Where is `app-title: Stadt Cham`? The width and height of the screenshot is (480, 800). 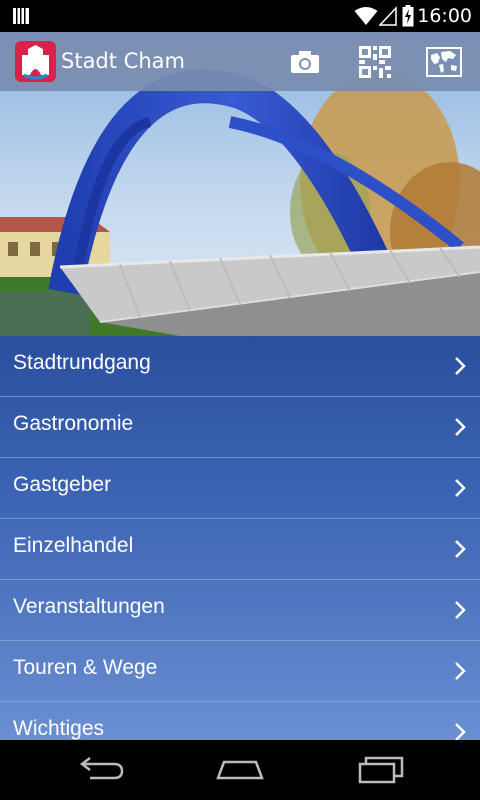 app-title: Stadt Cham is located at coordinates (123, 61).